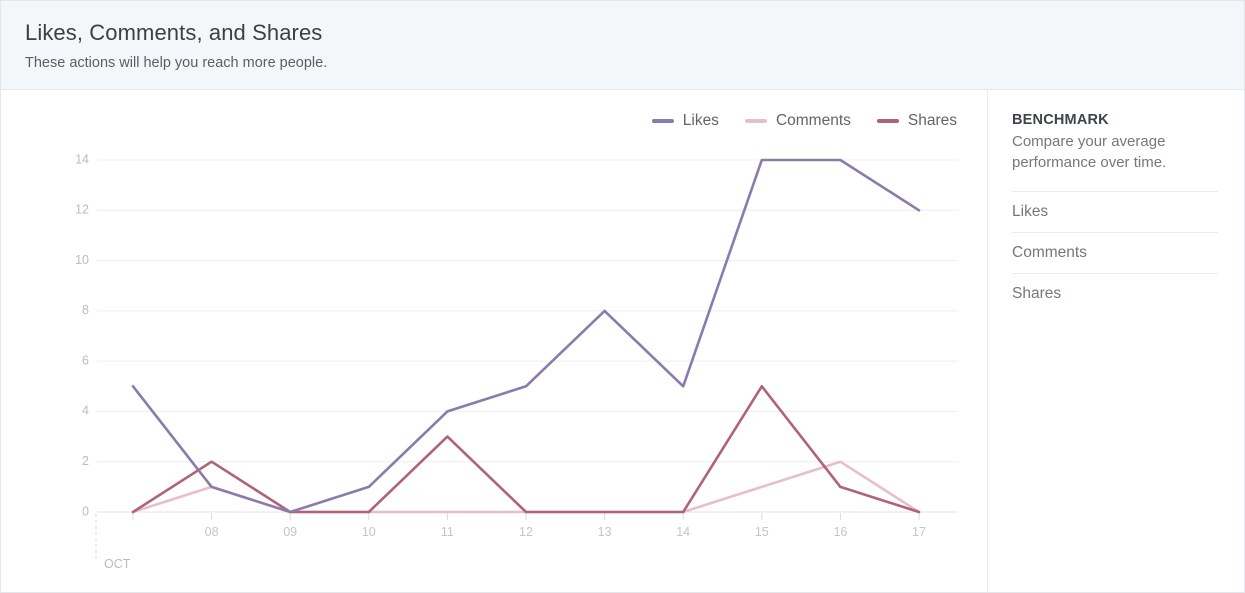  I want to click on x-axis-tick-label: 11, so click(447, 532).